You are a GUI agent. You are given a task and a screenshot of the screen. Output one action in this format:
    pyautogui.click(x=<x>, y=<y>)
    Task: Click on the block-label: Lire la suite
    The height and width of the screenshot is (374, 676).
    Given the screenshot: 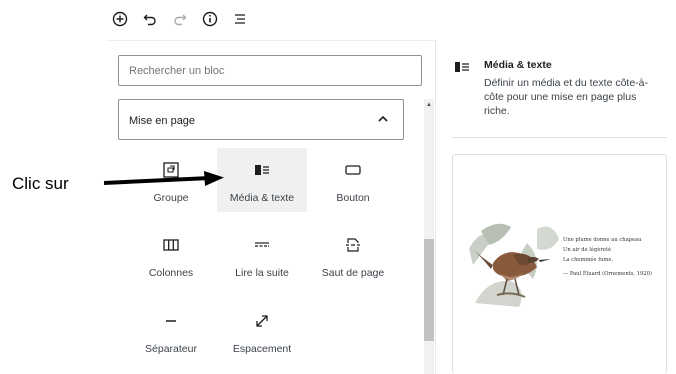 What is the action you would take?
    pyautogui.click(x=262, y=273)
    